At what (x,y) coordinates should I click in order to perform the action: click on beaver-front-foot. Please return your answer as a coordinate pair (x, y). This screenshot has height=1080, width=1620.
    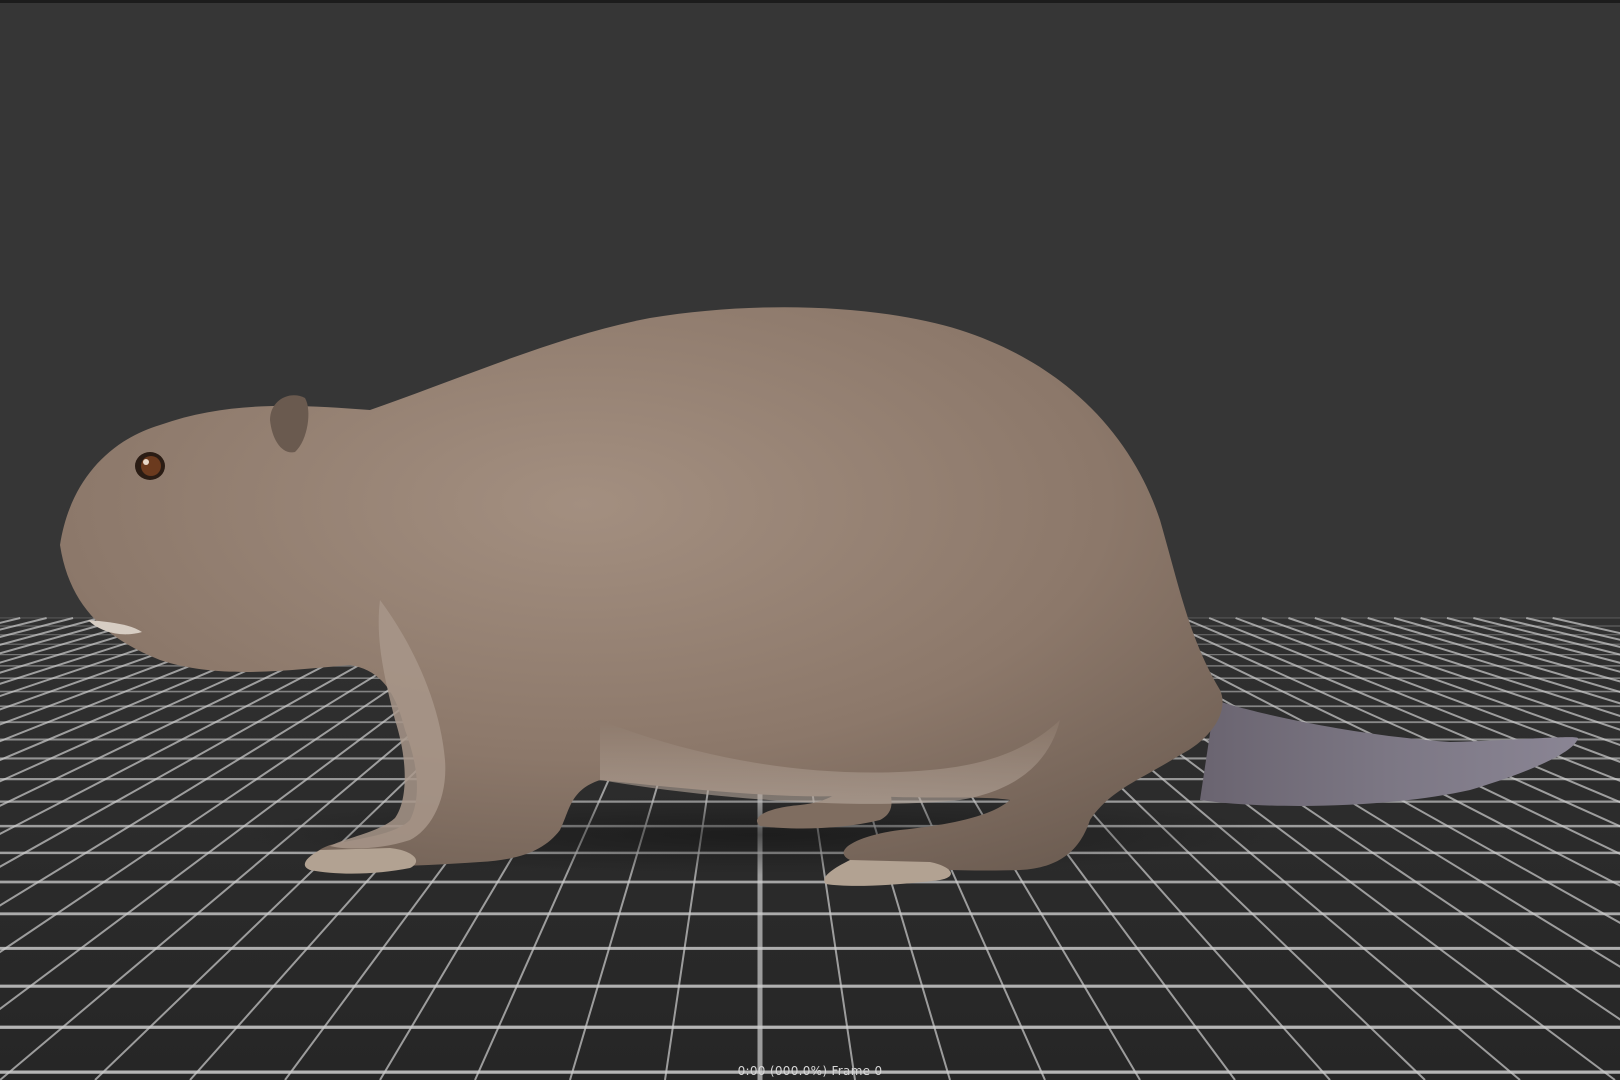
    Looking at the image, I should click on (360, 861).